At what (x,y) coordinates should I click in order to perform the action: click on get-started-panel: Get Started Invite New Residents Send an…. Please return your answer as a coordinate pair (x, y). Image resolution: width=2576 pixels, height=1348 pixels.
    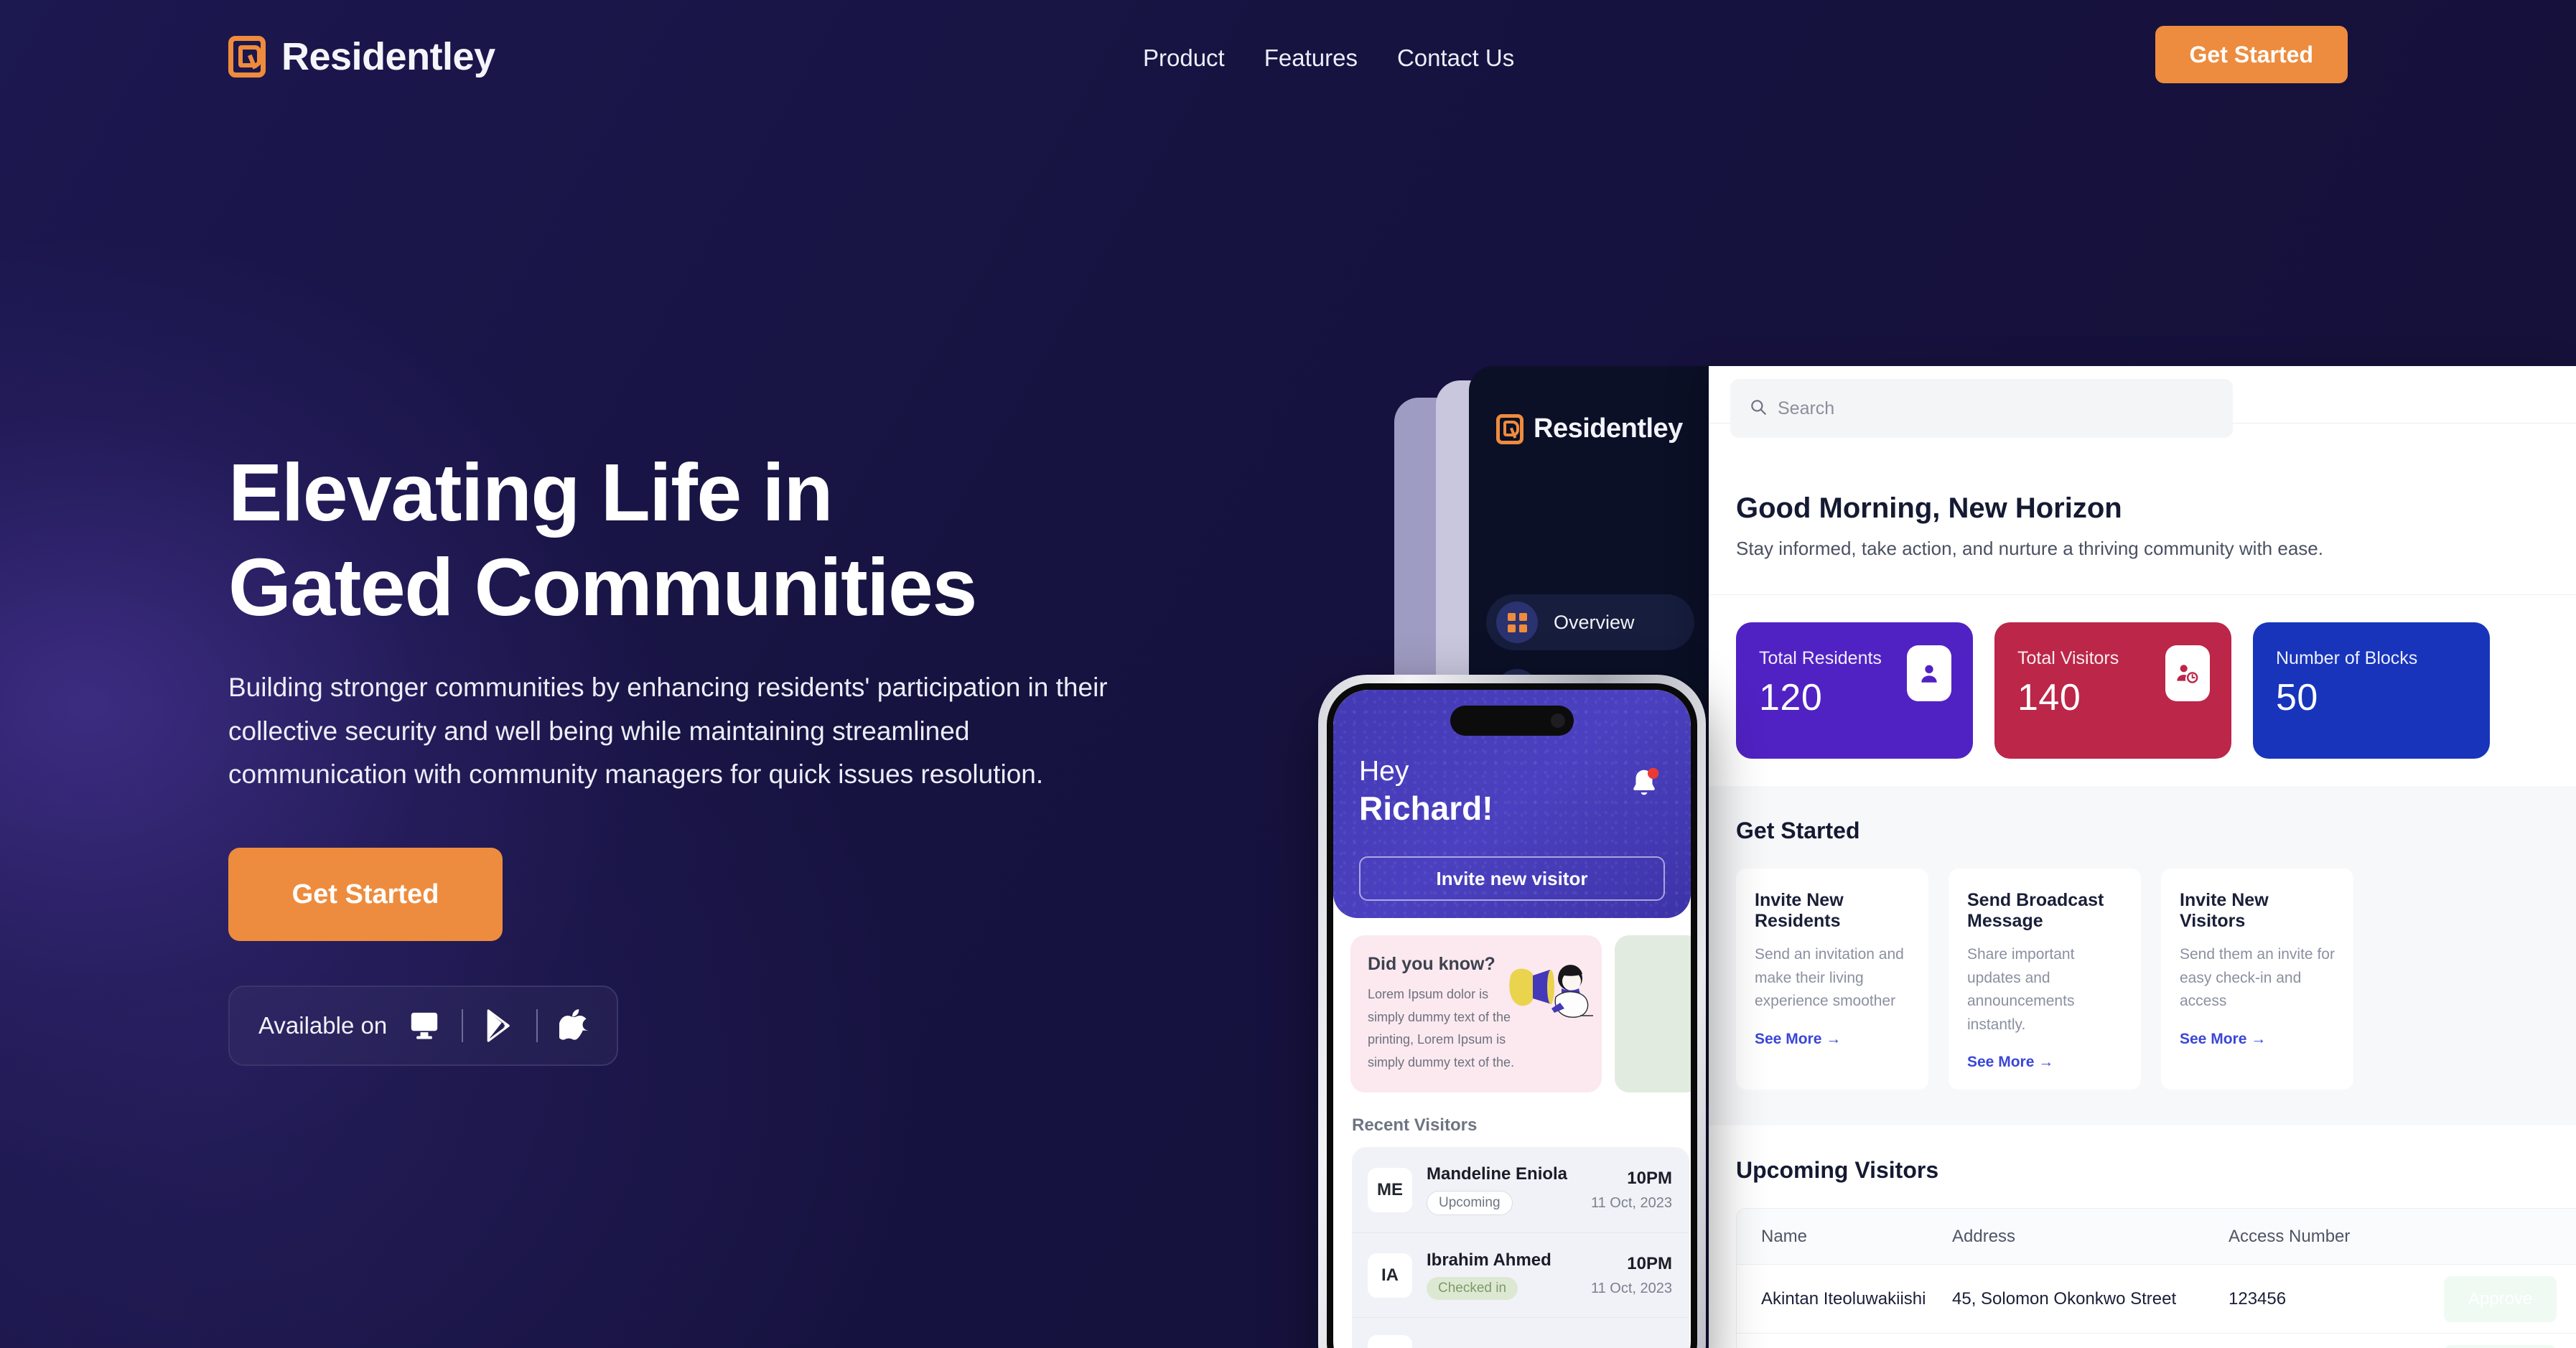
    Looking at the image, I should click on (2142, 956).